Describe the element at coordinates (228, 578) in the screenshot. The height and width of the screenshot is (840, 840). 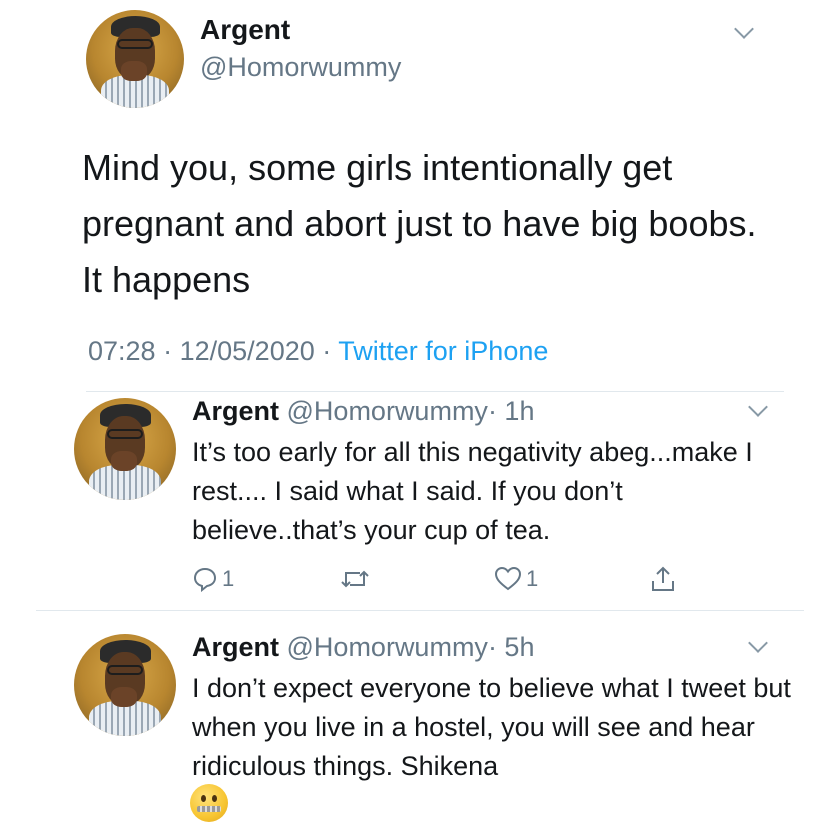
I see `reply-count: 1` at that location.